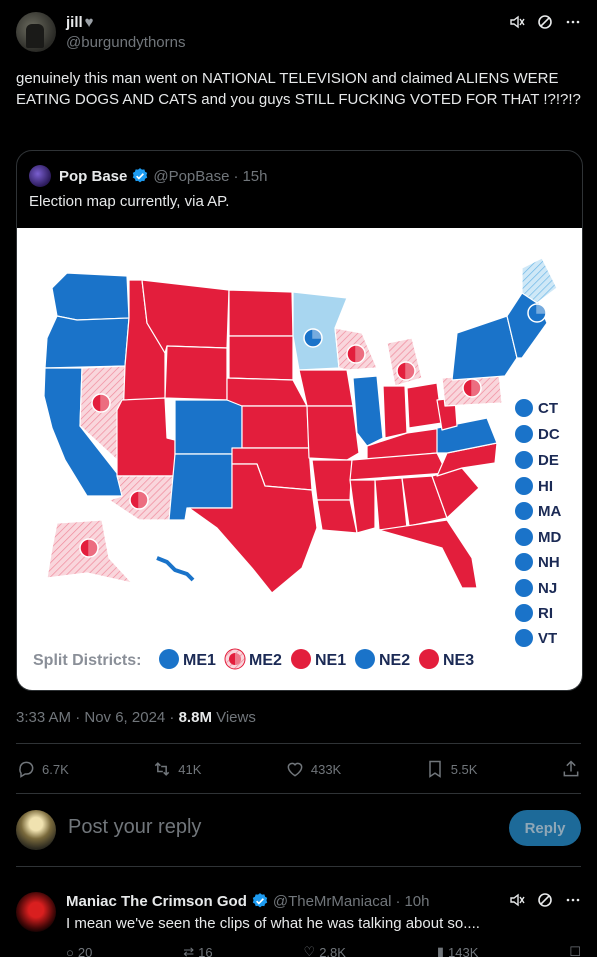 Image resolution: width=597 pixels, height=957 pixels. Describe the element at coordinates (267, 392) in the screenshot. I see `state-nebraska` at that location.